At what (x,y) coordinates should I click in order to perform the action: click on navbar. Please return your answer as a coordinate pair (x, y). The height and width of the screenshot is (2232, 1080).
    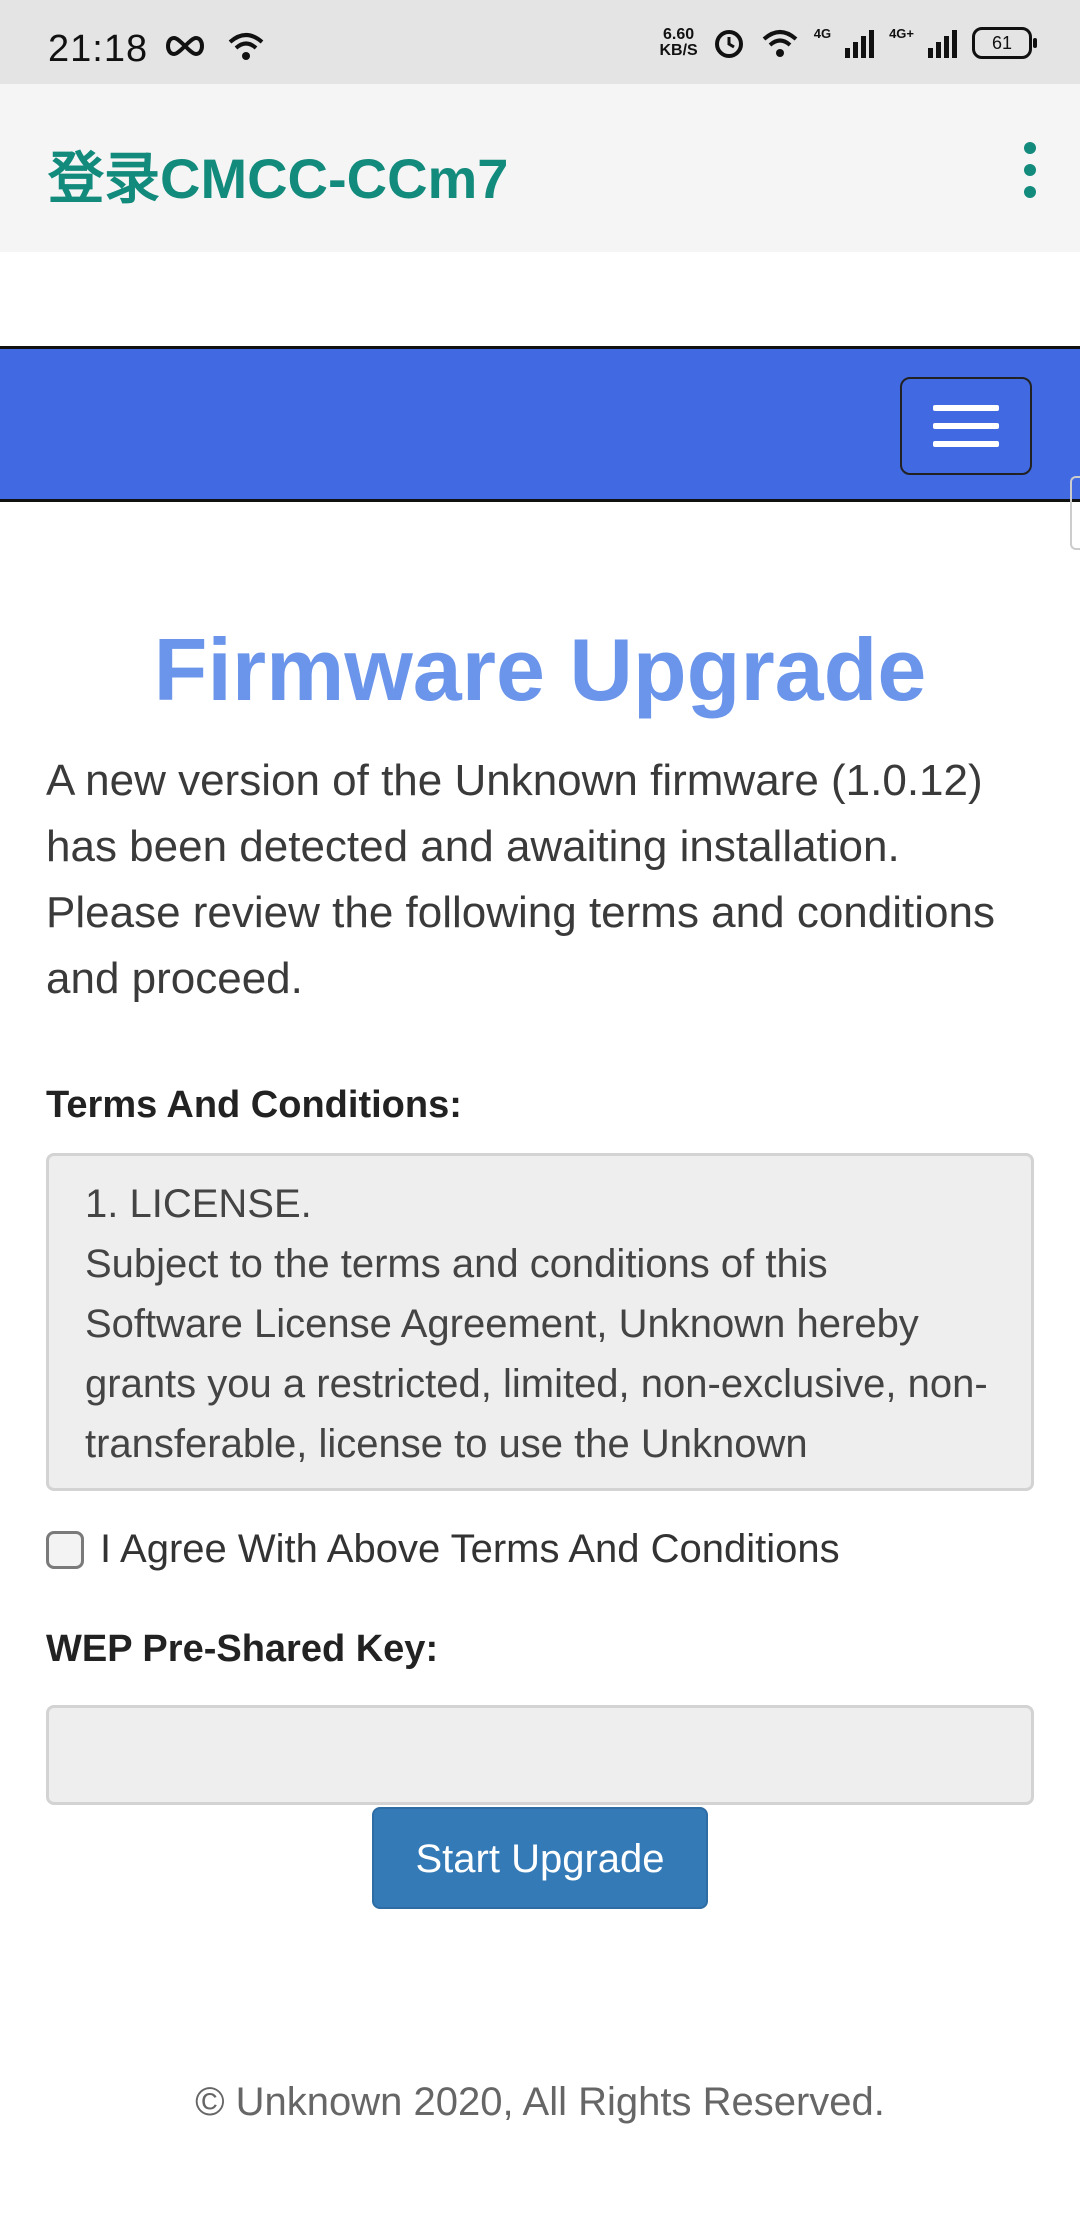
    Looking at the image, I should click on (540, 424).